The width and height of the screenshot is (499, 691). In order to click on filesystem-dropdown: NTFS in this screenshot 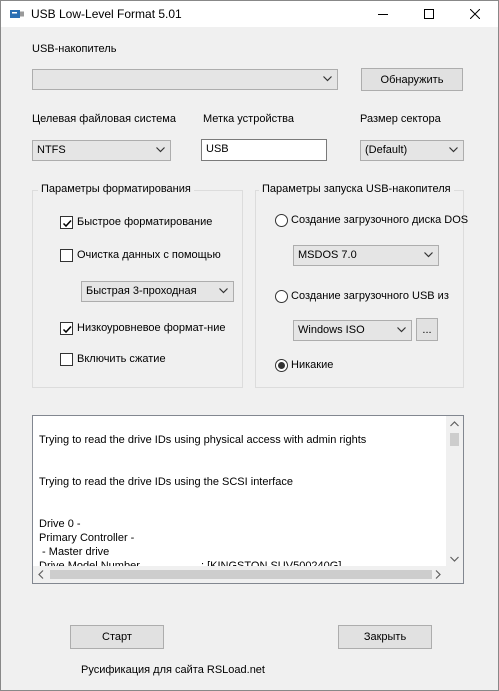, I will do `click(101, 150)`.